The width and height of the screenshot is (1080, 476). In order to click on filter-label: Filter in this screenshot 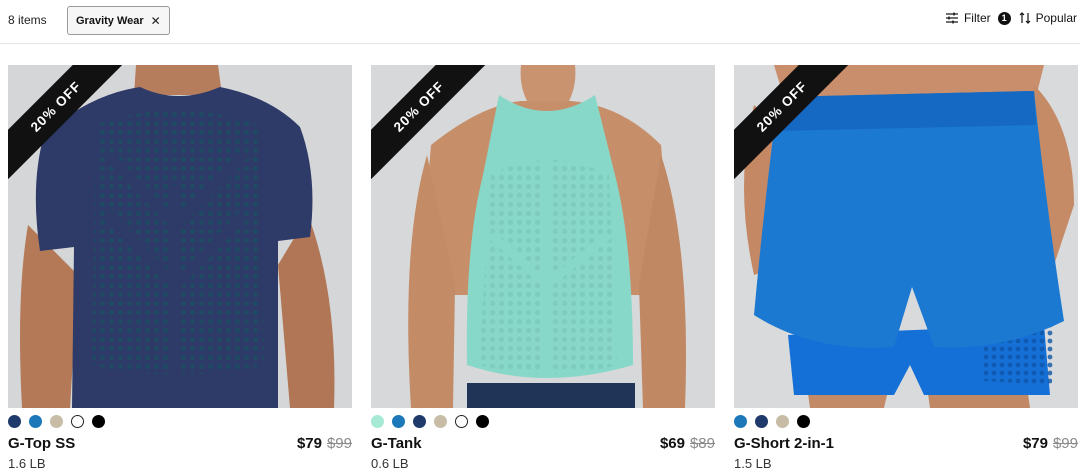, I will do `click(977, 18)`.